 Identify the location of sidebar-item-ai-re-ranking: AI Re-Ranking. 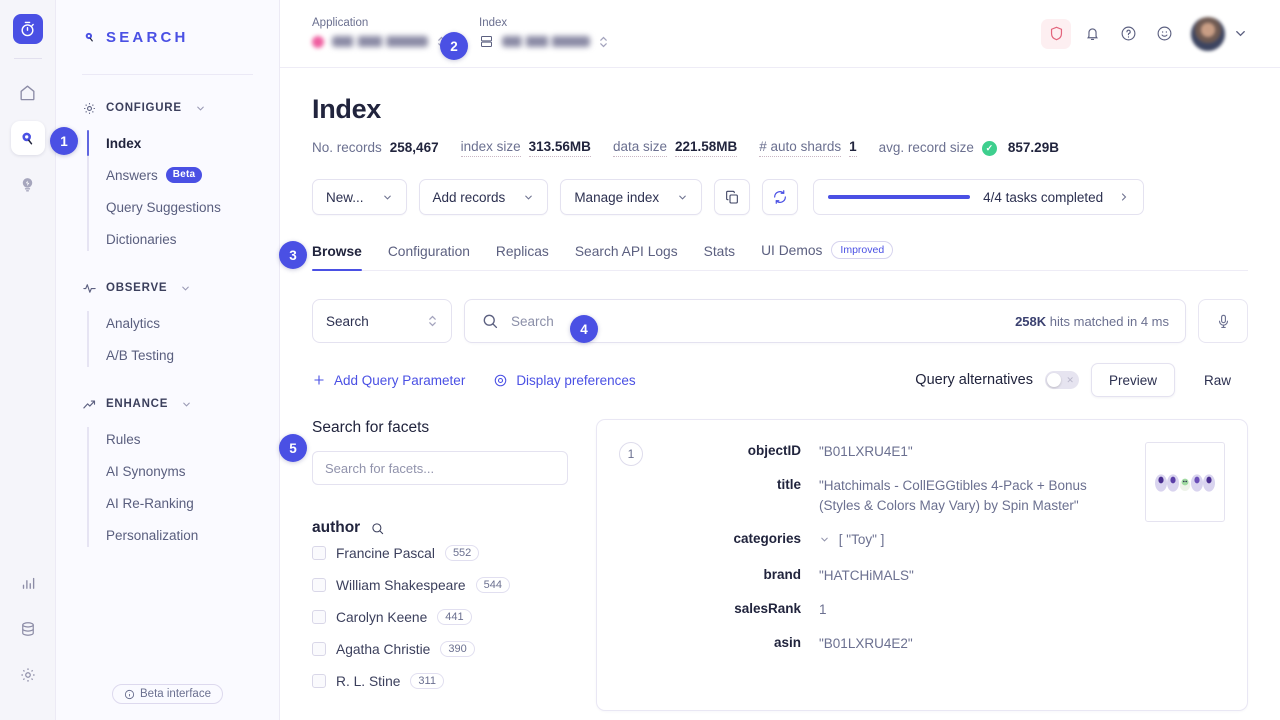
(185, 503).